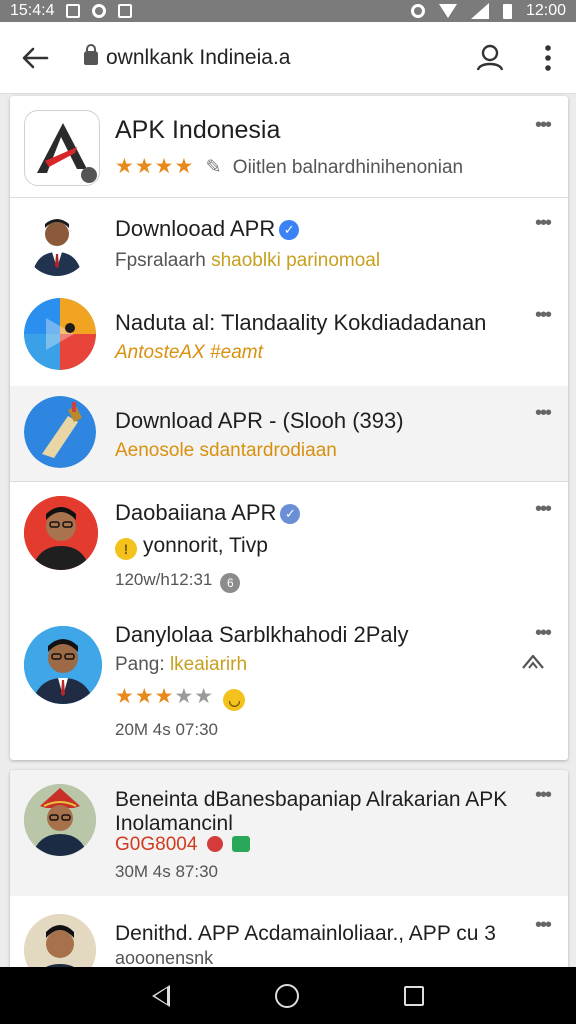 The height and width of the screenshot is (1024, 576). I want to click on result-title-line2: Inolamancinl, so click(174, 823).